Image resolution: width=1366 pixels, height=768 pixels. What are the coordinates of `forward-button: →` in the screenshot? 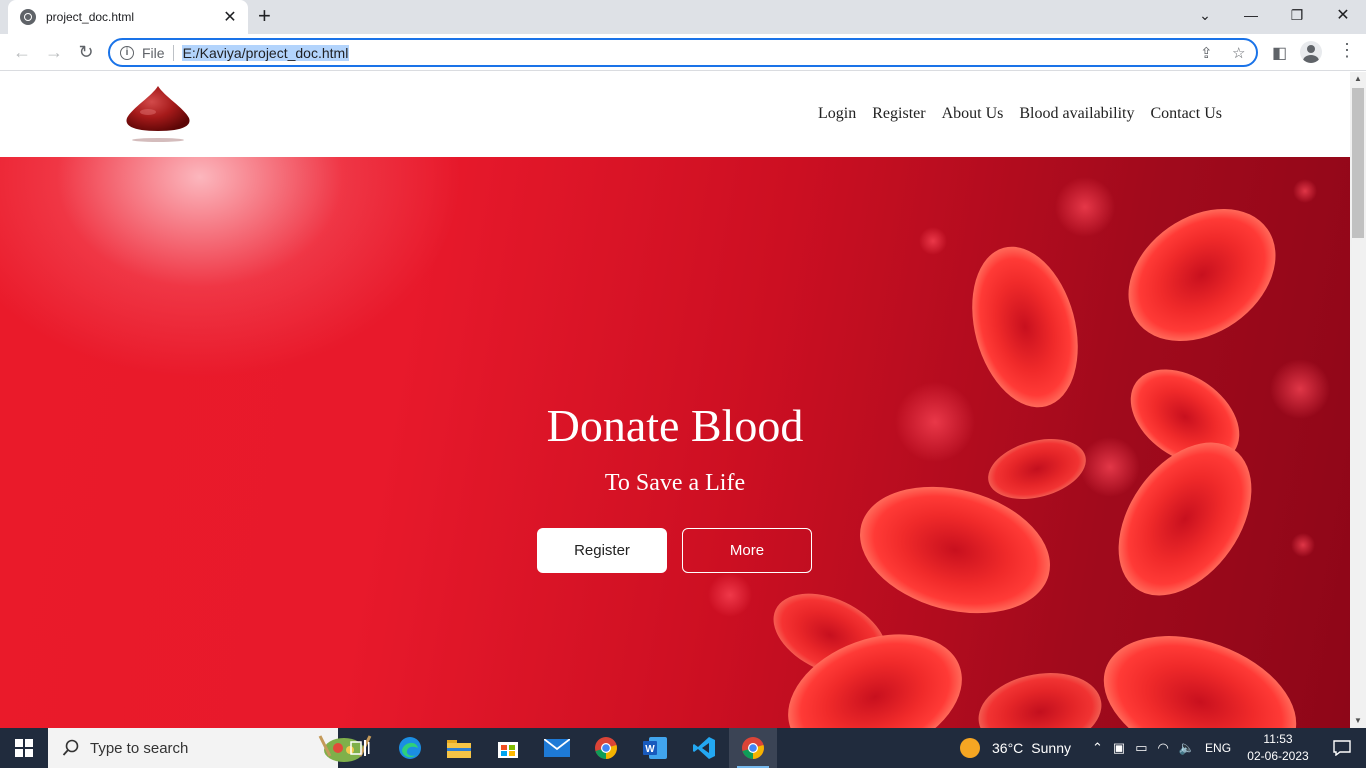 It's located at (54, 52).